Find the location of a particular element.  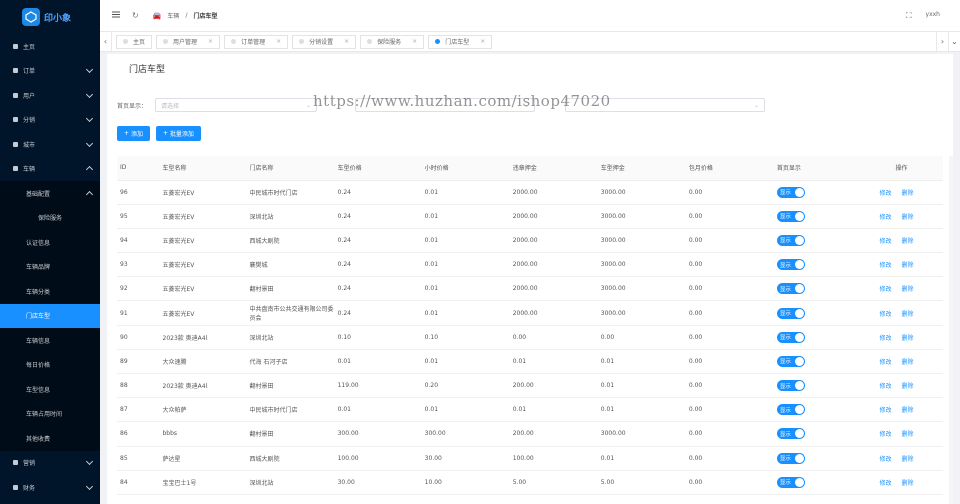

table-cell: 0.01 is located at coordinates (641, 458).